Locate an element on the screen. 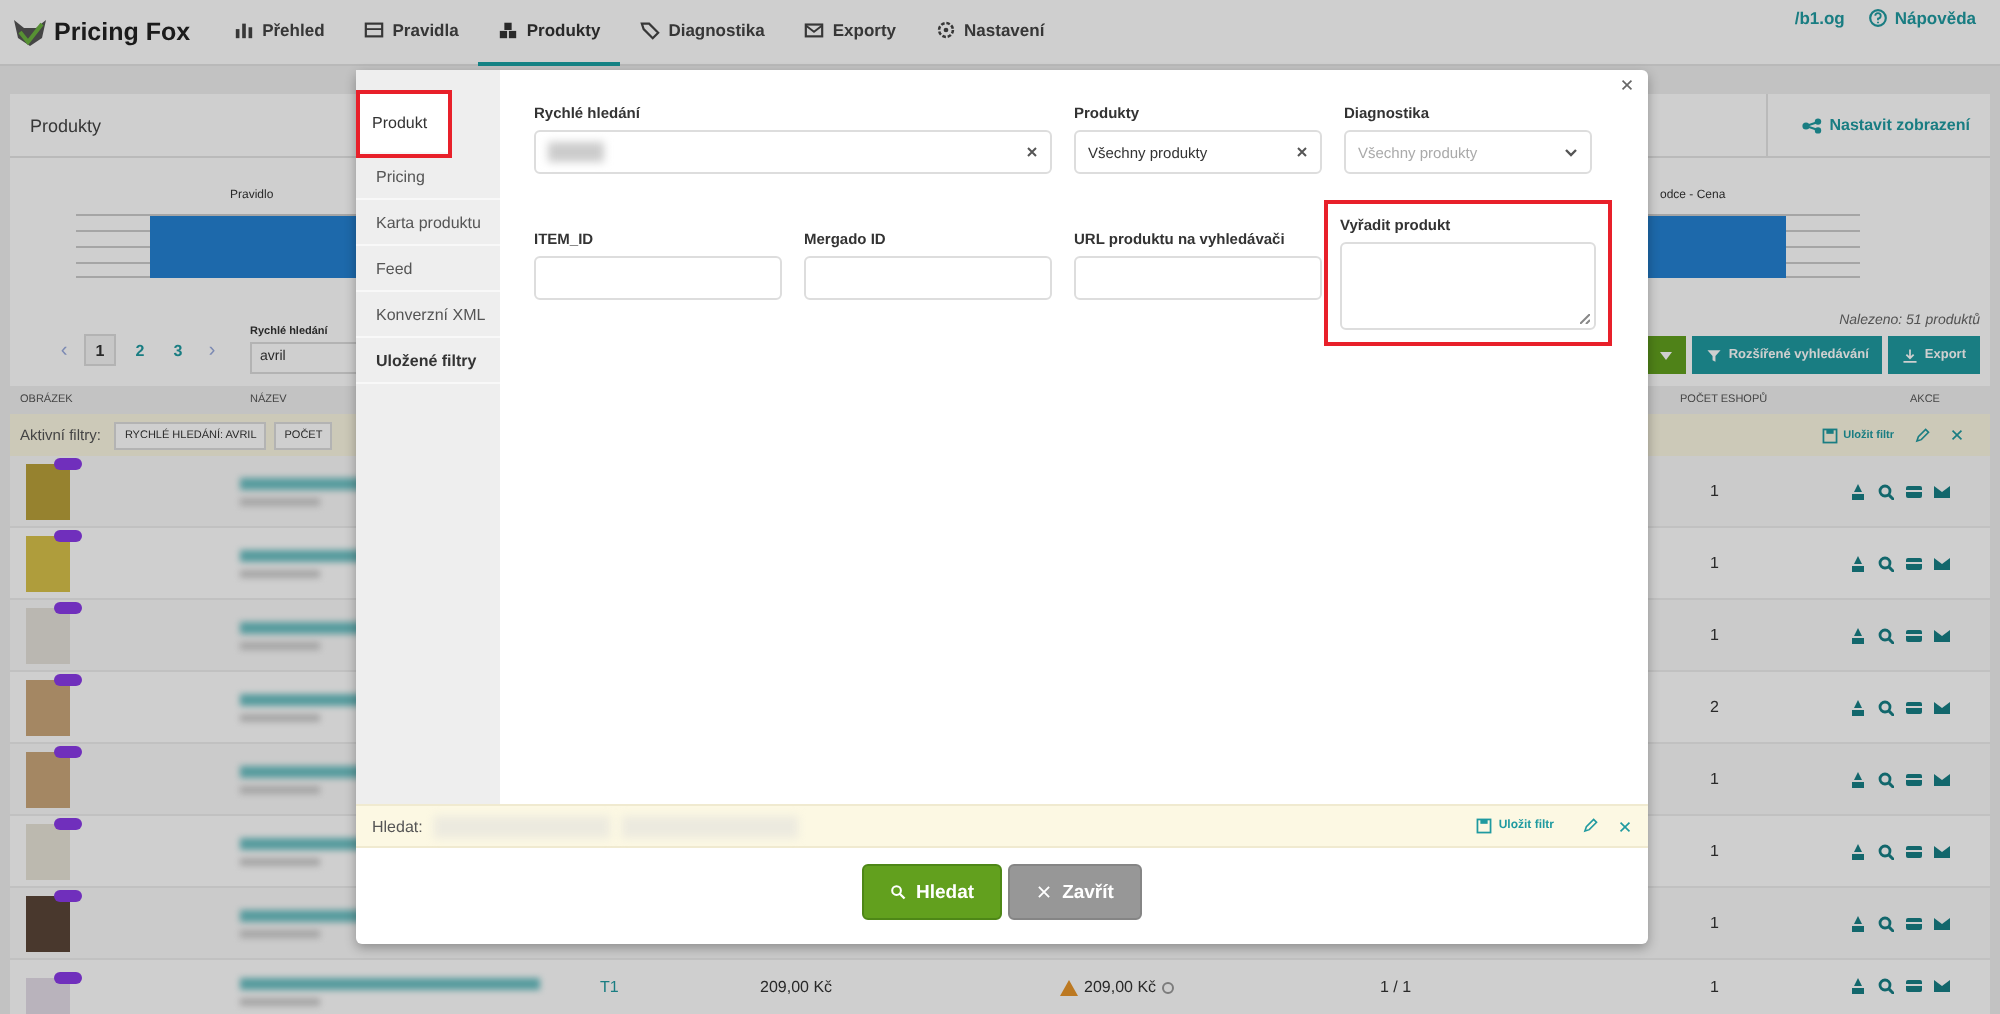 The image size is (2000, 1014). sidebar-tab: Feed is located at coordinates (428, 269).